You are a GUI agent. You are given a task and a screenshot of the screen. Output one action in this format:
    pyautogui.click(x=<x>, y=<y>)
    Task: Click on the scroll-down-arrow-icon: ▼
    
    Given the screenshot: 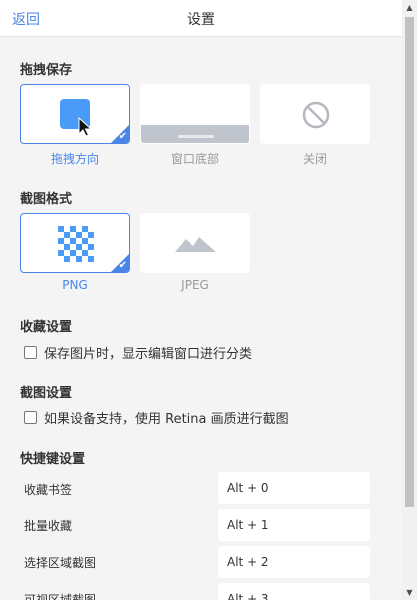 What is the action you would take?
    pyautogui.click(x=409, y=592)
    